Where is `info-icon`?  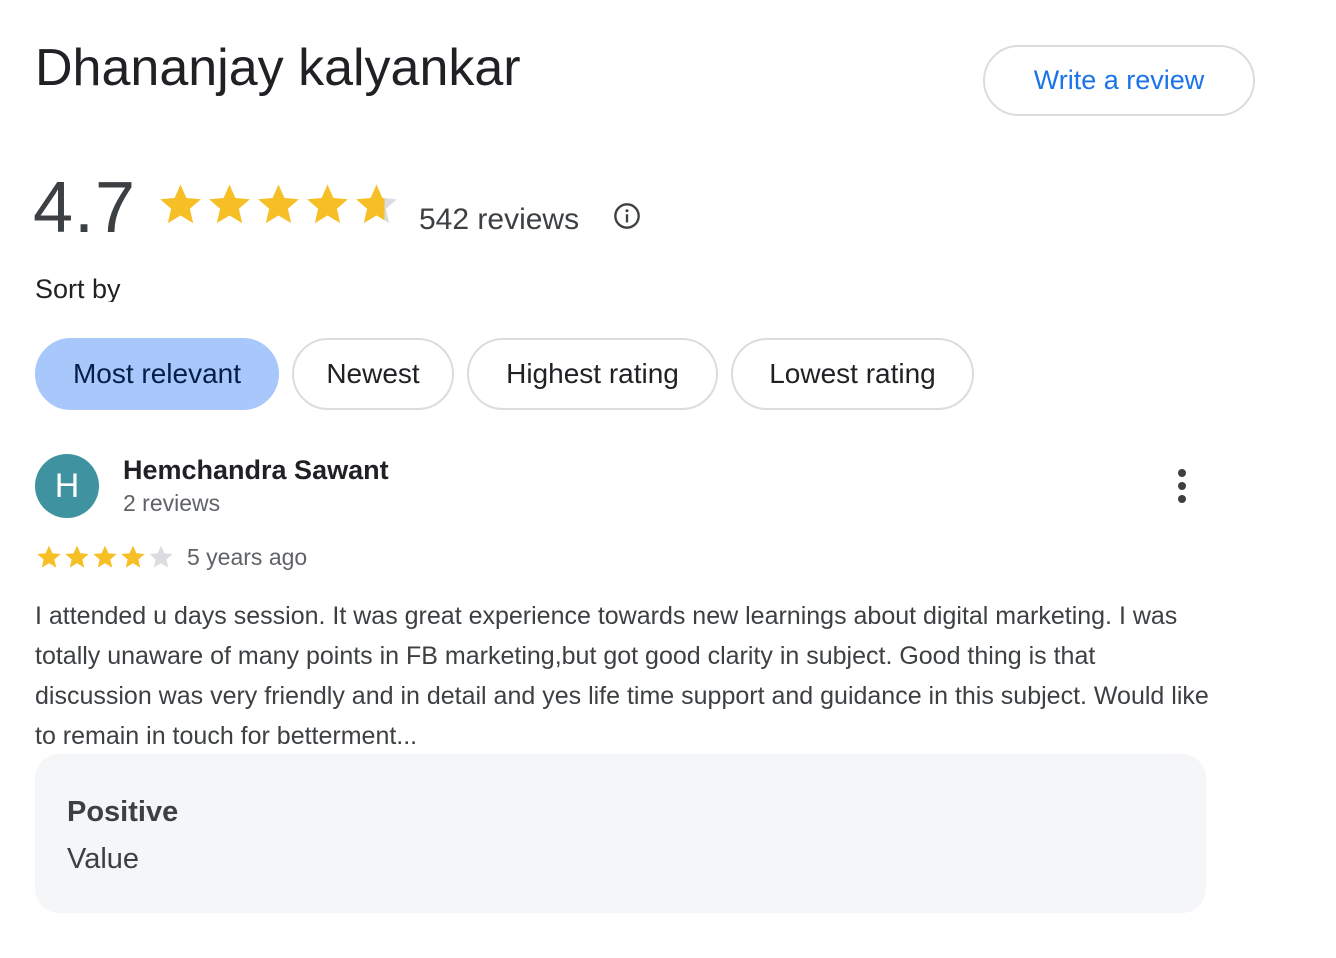 info-icon is located at coordinates (627, 216).